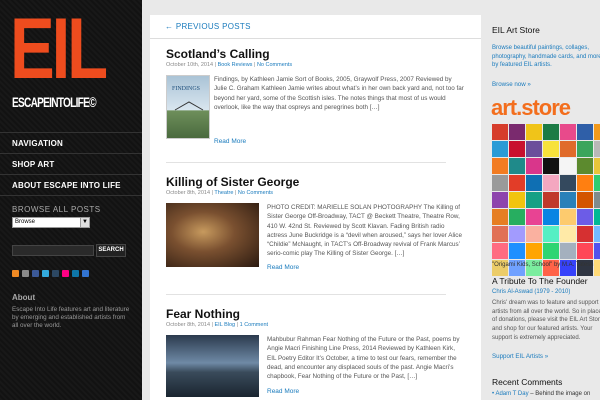 The height and width of the screenshot is (400, 600). What do you see at coordinates (56, 209) in the screenshot?
I see `browse-posts-heading: BROWSE ALL POSTS` at bounding box center [56, 209].